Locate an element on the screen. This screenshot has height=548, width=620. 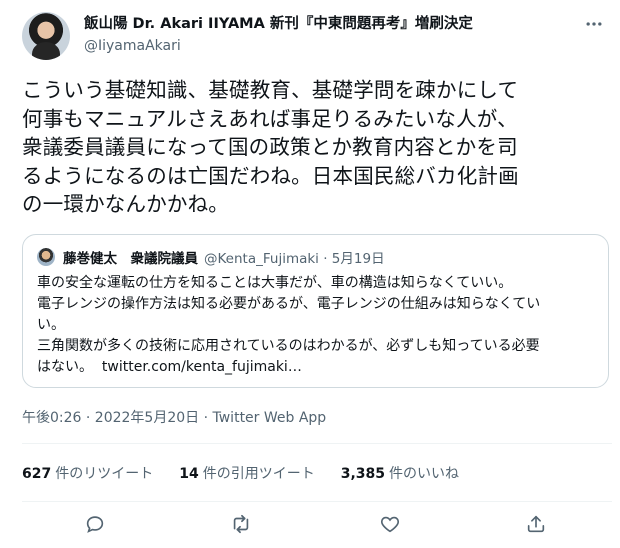
quoted-text-line: 車の安全な運転の仕方を知ることは大事だが、車の構造は知らなくていい。 is located at coordinates (275, 283).